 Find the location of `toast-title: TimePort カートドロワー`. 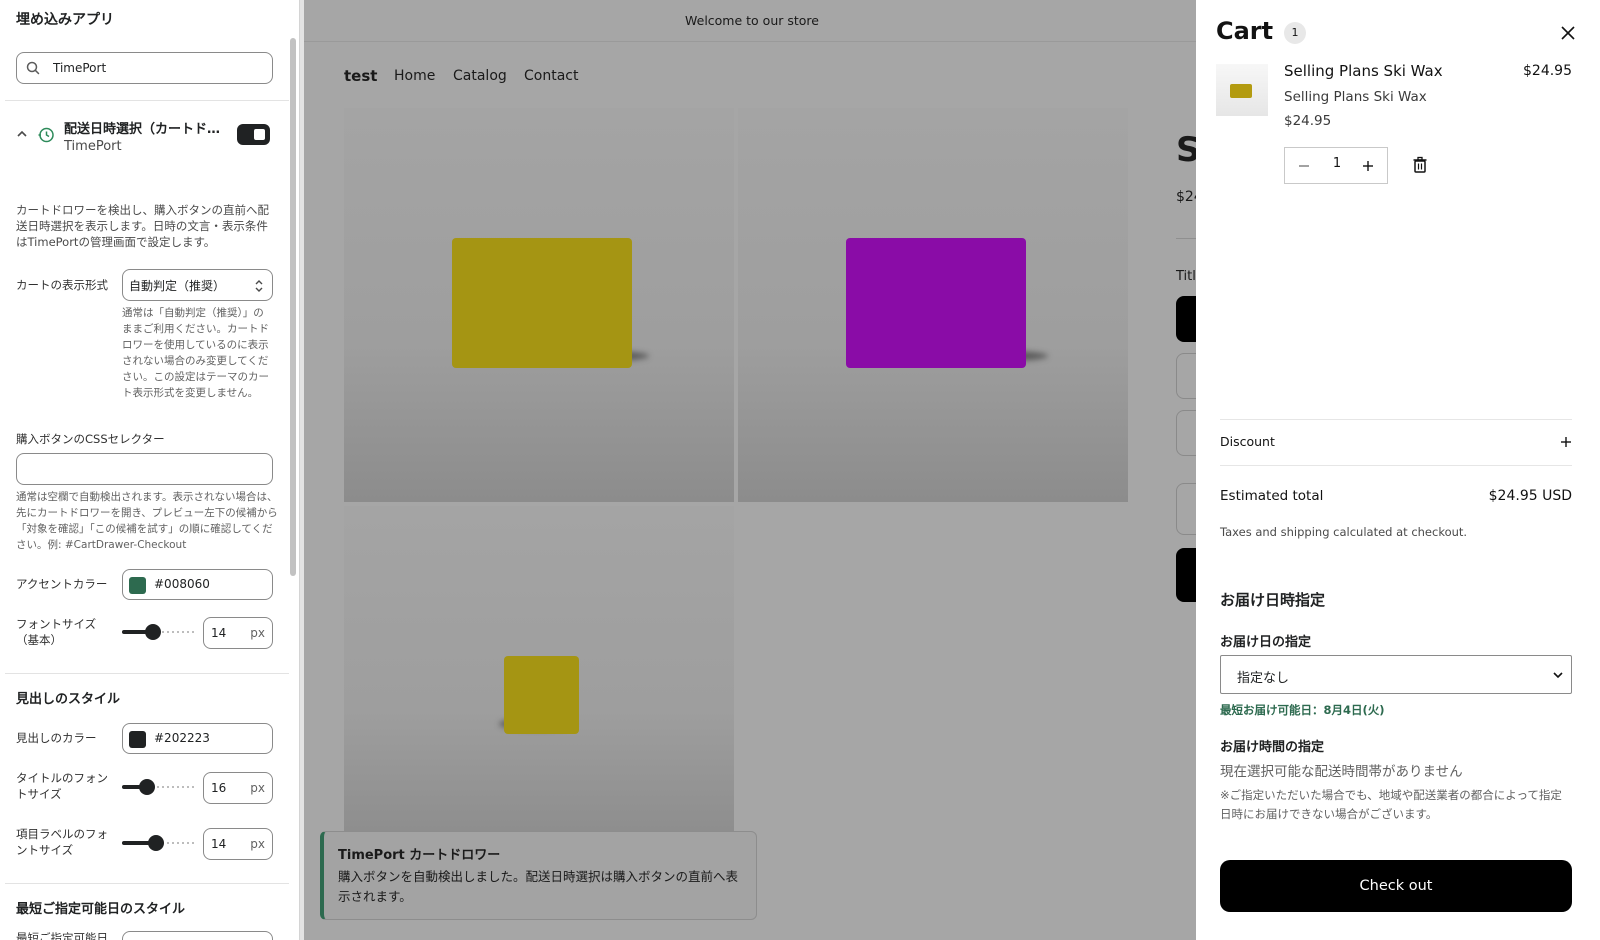

toast-title: TimePort カートドロワー is located at coordinates (419, 855).